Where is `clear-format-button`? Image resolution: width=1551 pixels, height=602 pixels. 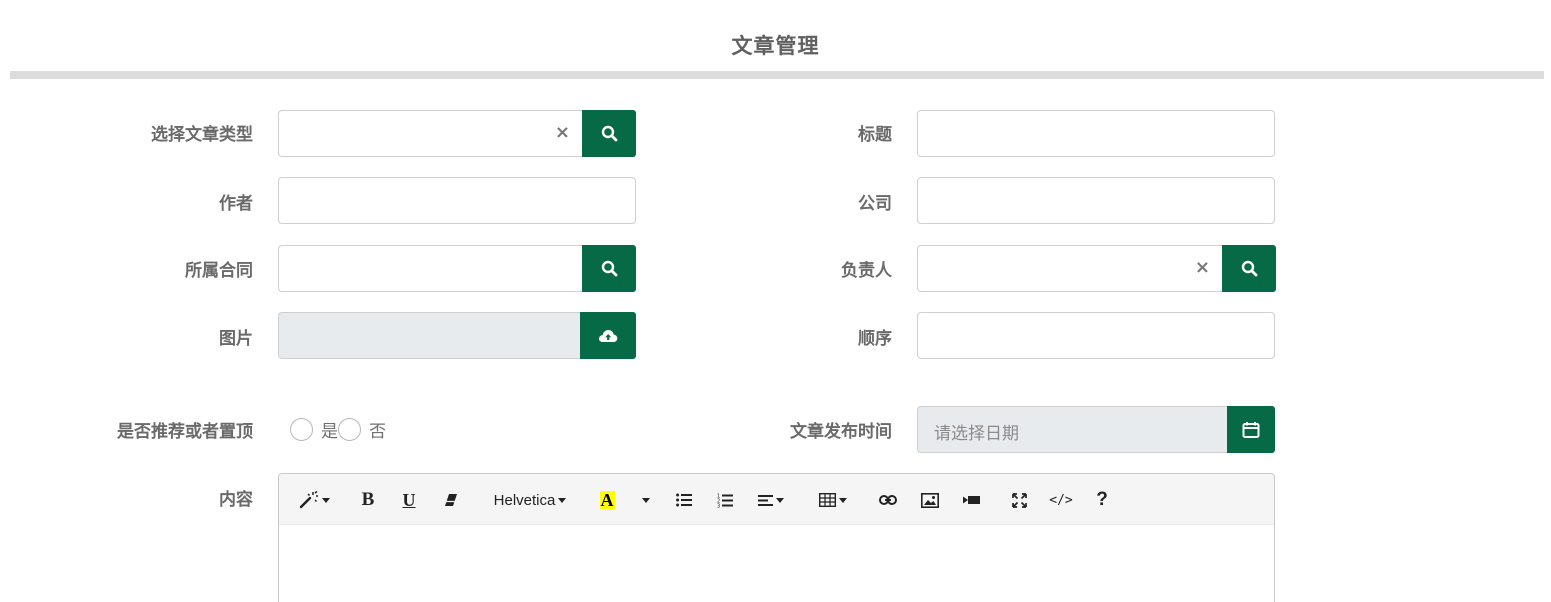 clear-format-button is located at coordinates (451, 500).